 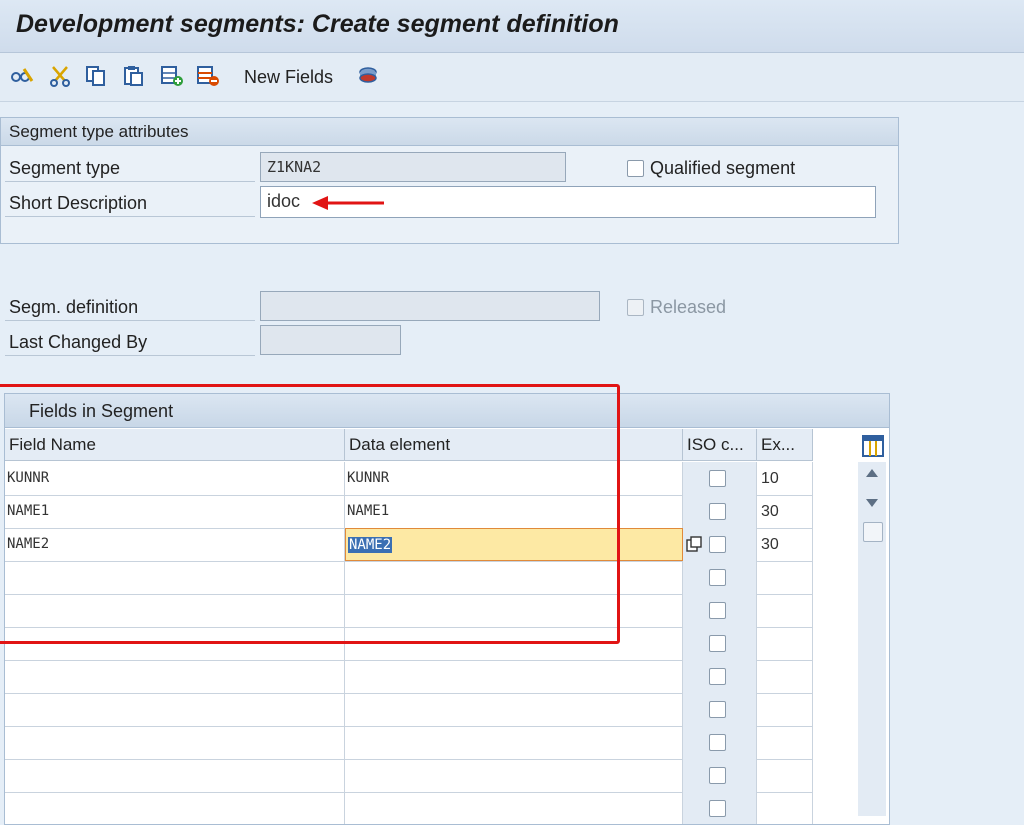 I want to click on last-changed-by-field, so click(x=330, y=340).